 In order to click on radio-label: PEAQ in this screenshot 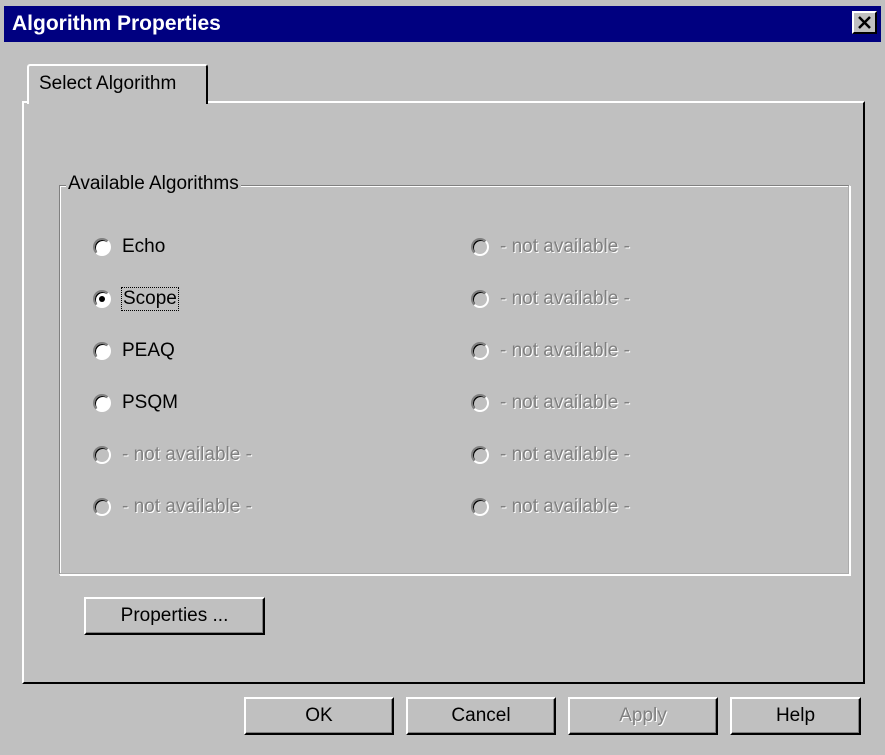, I will do `click(148, 350)`.